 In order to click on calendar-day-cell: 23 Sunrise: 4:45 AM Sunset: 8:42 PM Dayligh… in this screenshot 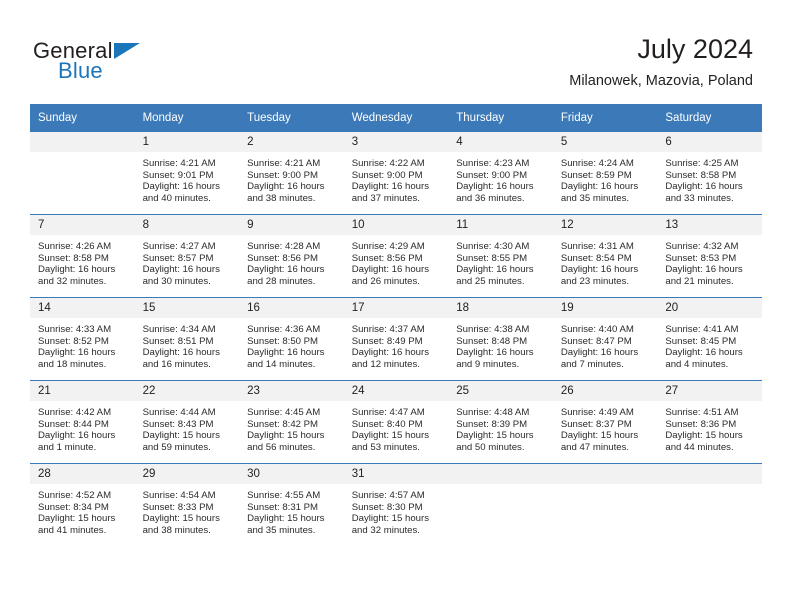, I will do `click(291, 422)`.